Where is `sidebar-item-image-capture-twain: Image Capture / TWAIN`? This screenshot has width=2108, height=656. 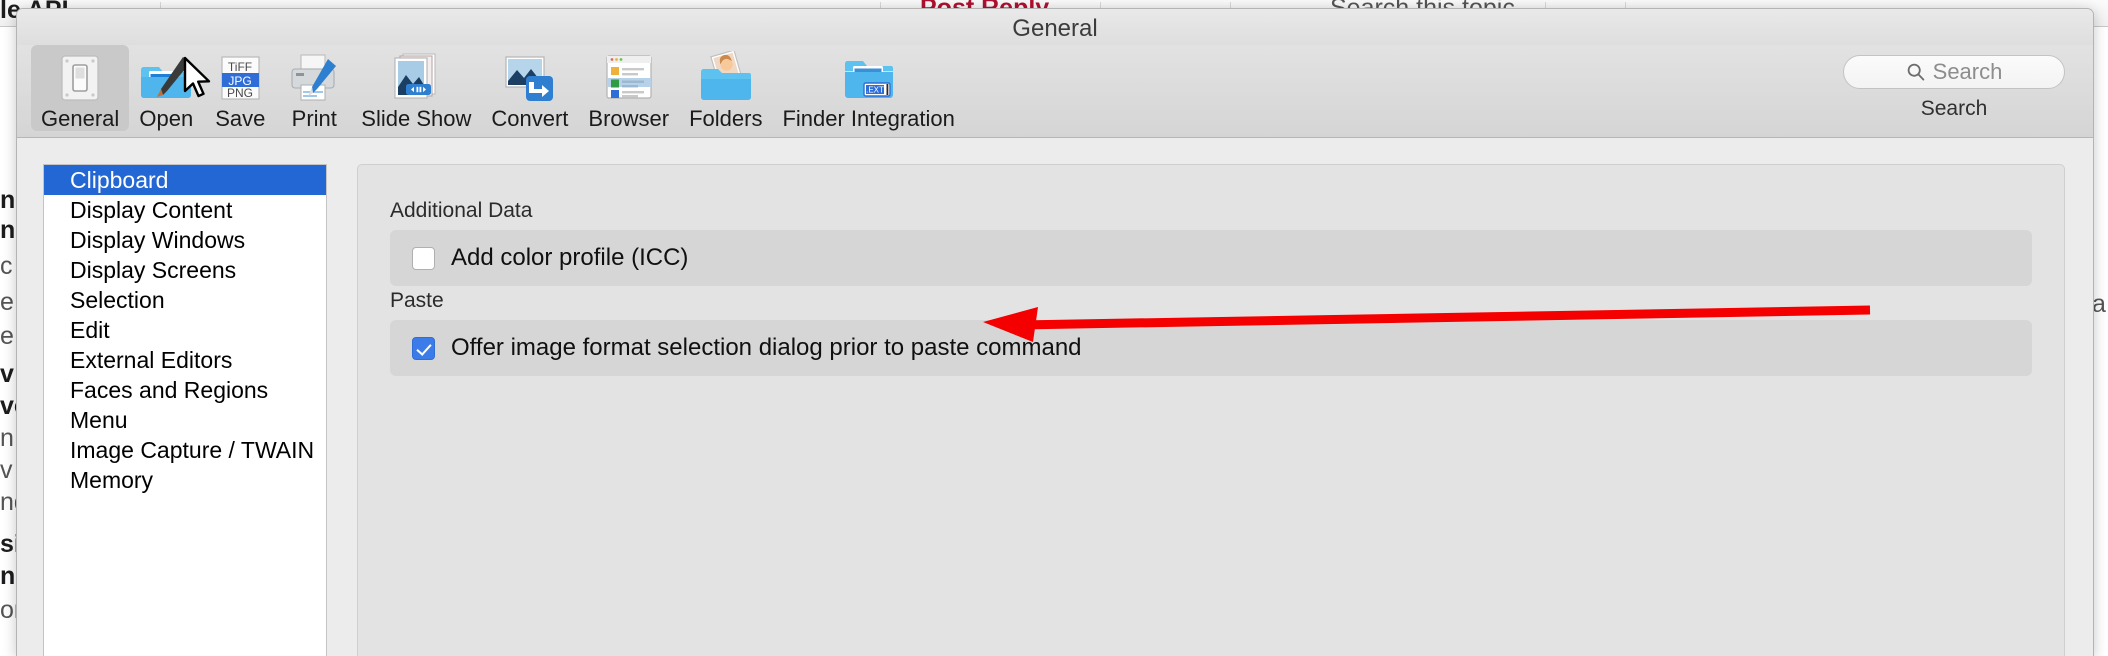 sidebar-item-image-capture-twain: Image Capture / TWAIN is located at coordinates (185, 450).